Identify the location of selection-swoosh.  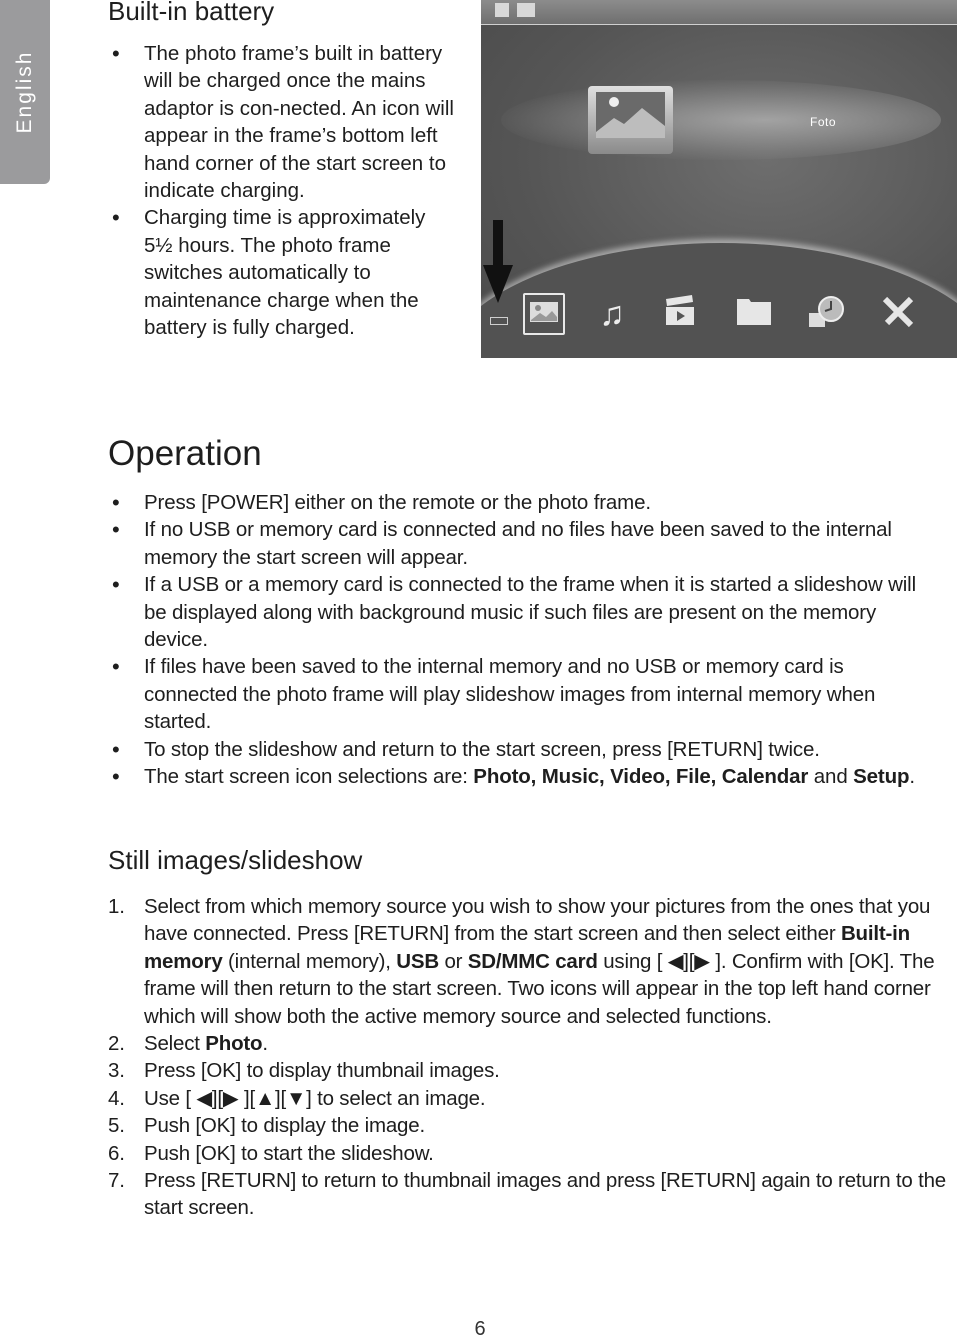
(721, 120).